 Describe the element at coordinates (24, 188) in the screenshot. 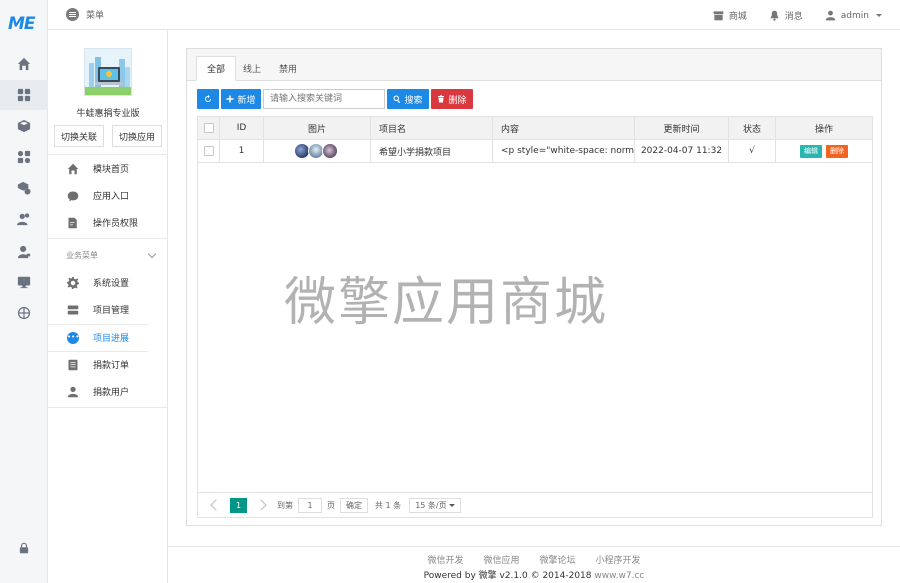

I see `box-gear-icon` at that location.